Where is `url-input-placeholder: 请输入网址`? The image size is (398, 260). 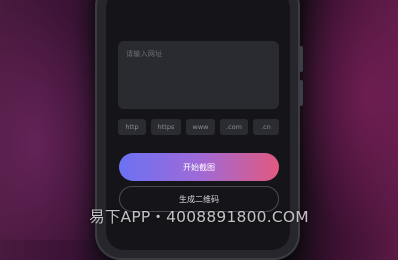
url-input-placeholder: 请输入网址 is located at coordinates (144, 54).